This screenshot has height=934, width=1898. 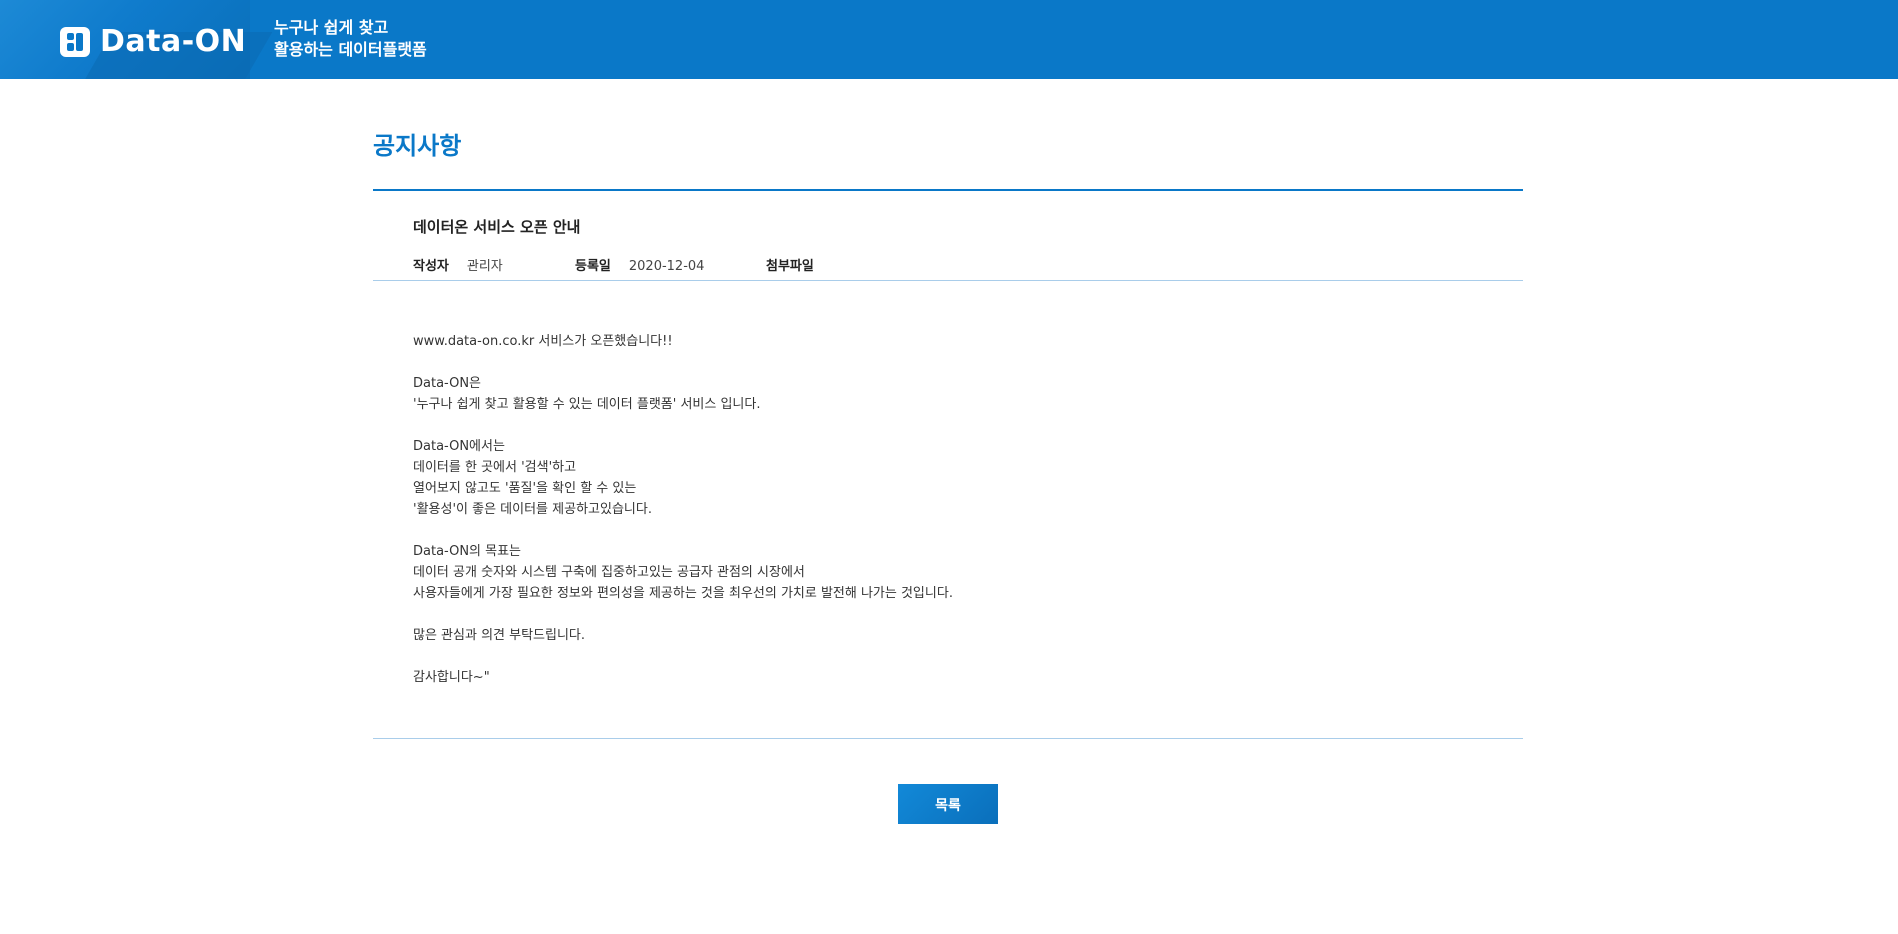 I want to click on author-label: 작성자, so click(x=431, y=266).